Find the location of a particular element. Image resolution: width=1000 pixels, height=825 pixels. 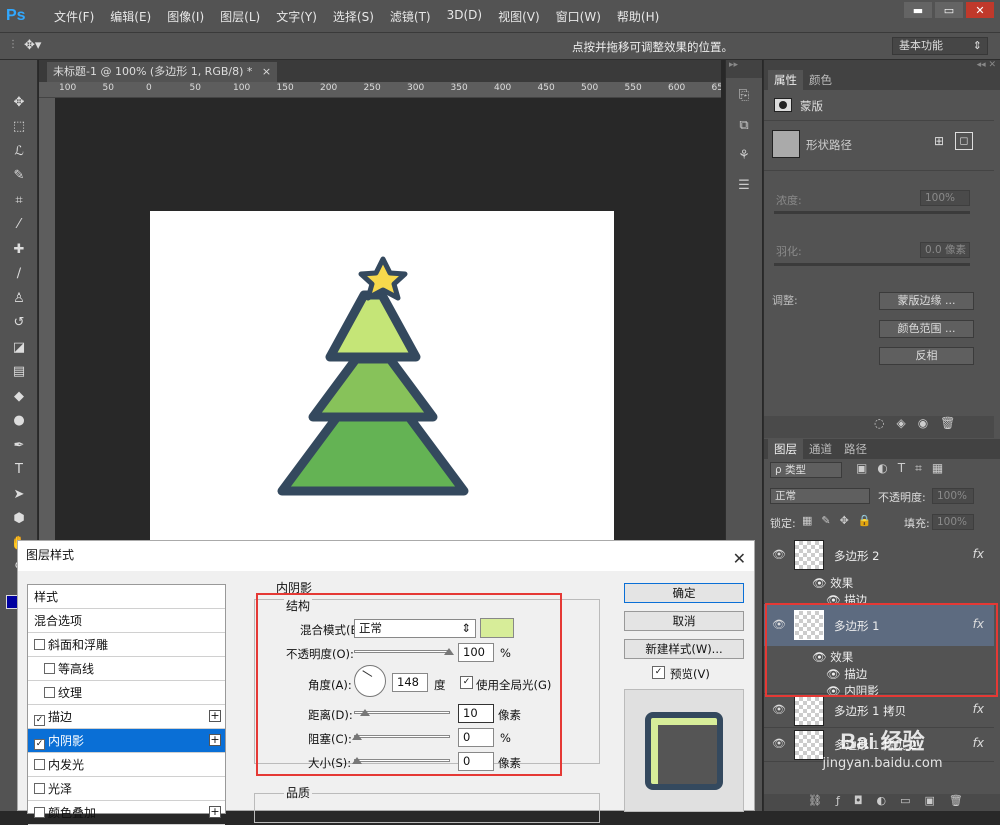

layer-row-polygon-1-copy-2: 👁 多边形 1 拷贝 2 fx is located at coordinates (879, 745).